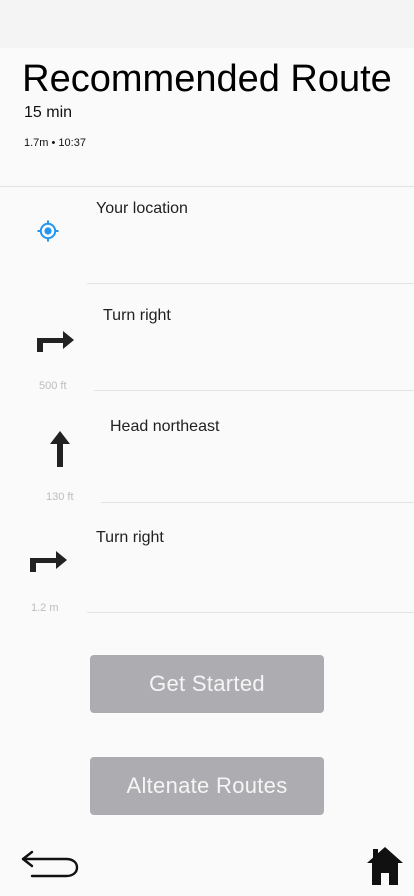 The width and height of the screenshot is (414, 896). What do you see at coordinates (55, 143) in the screenshot?
I see `route-meta: 1.7m • 10:37` at bounding box center [55, 143].